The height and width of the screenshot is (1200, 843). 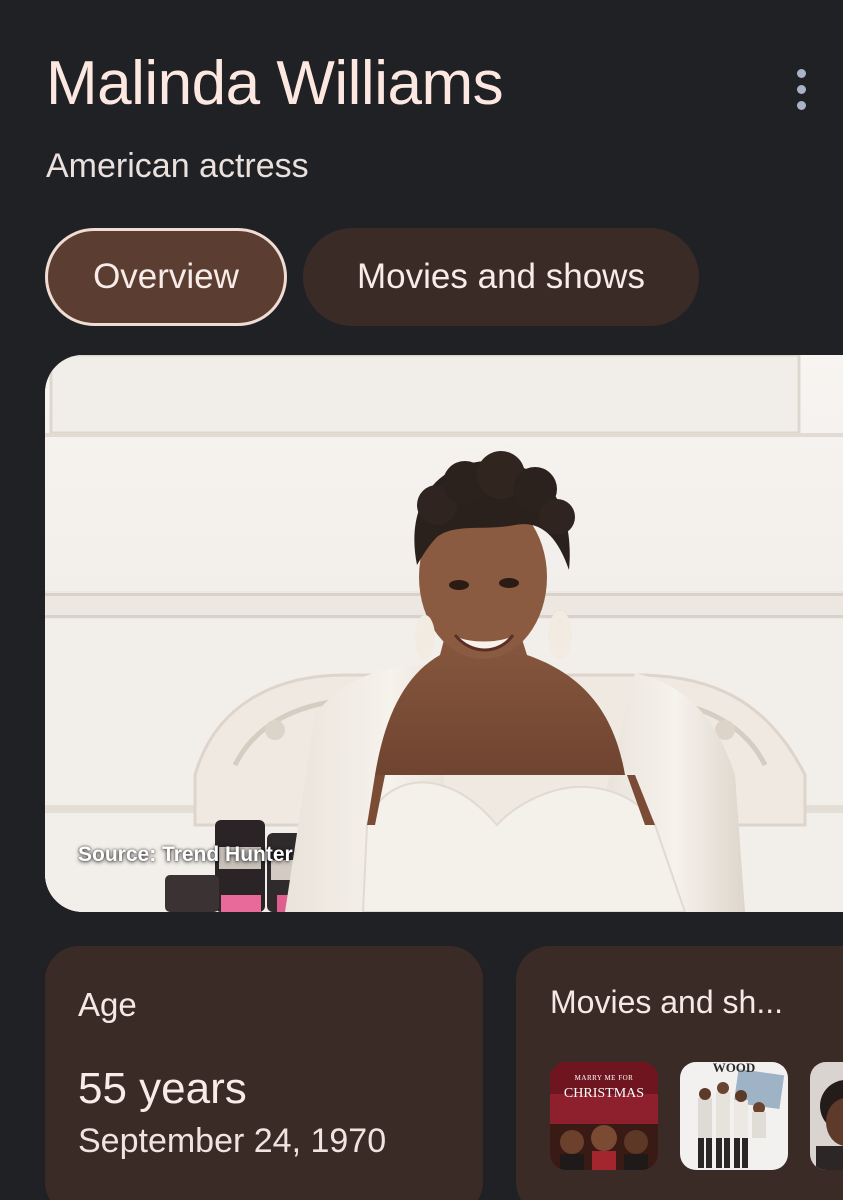 What do you see at coordinates (275, 83) in the screenshot?
I see `page-title: Malinda Williams` at bounding box center [275, 83].